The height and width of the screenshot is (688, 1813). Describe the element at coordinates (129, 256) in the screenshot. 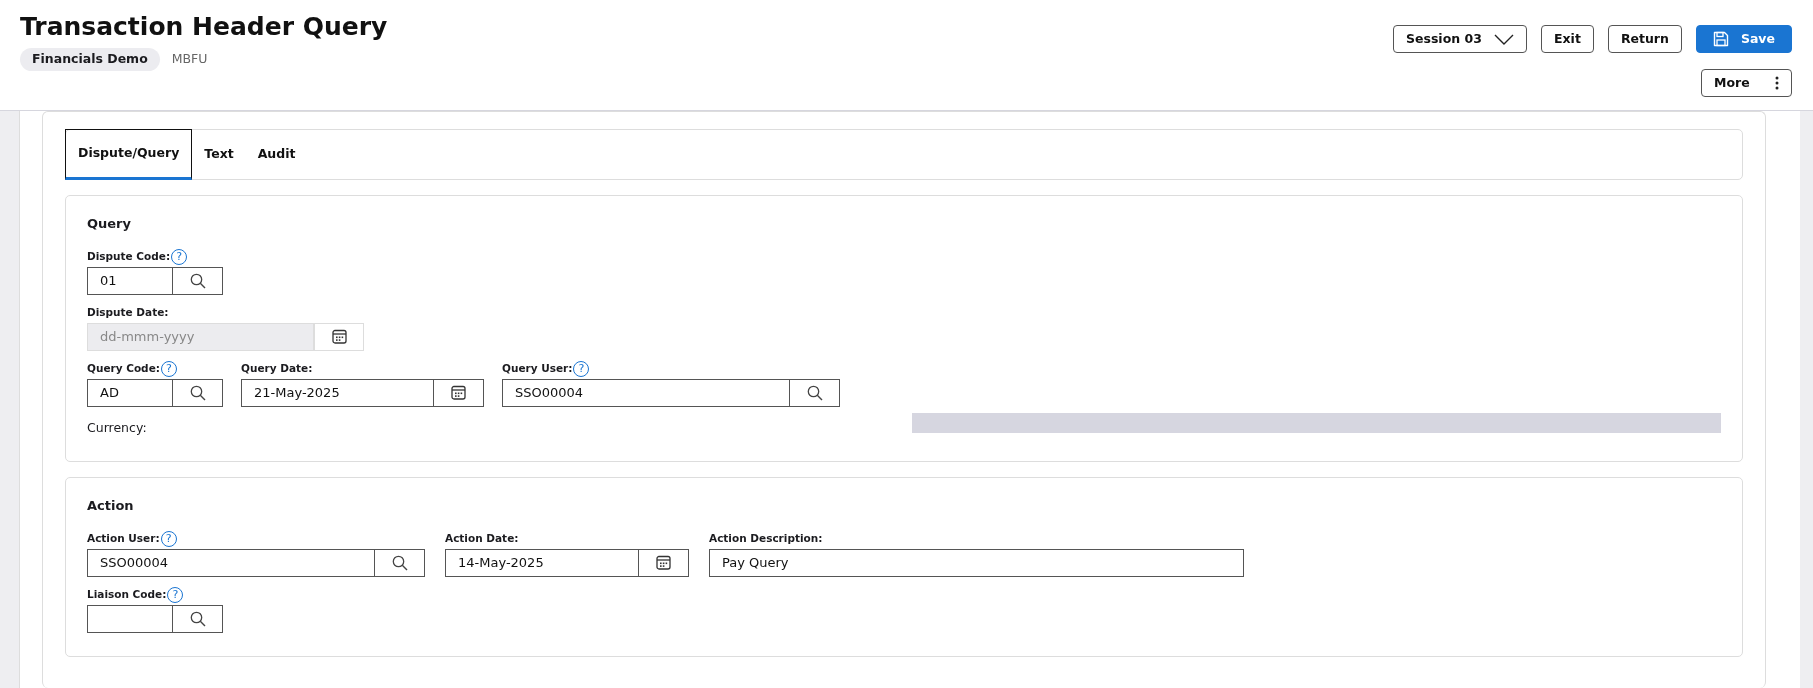

I see `field-label: Dispute Code:` at that location.